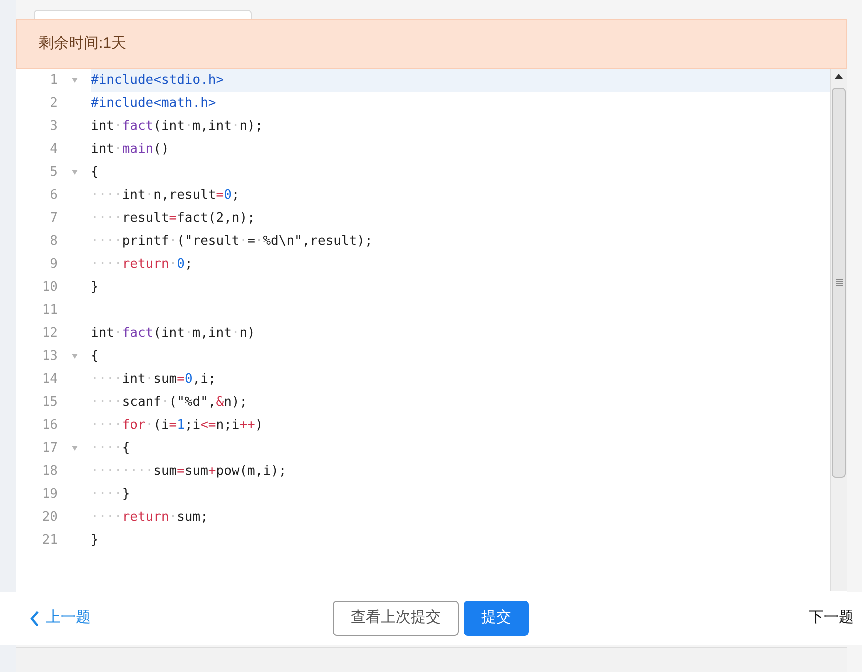 The width and height of the screenshot is (862, 672). What do you see at coordinates (53, 103) in the screenshot?
I see `line-number: 2` at bounding box center [53, 103].